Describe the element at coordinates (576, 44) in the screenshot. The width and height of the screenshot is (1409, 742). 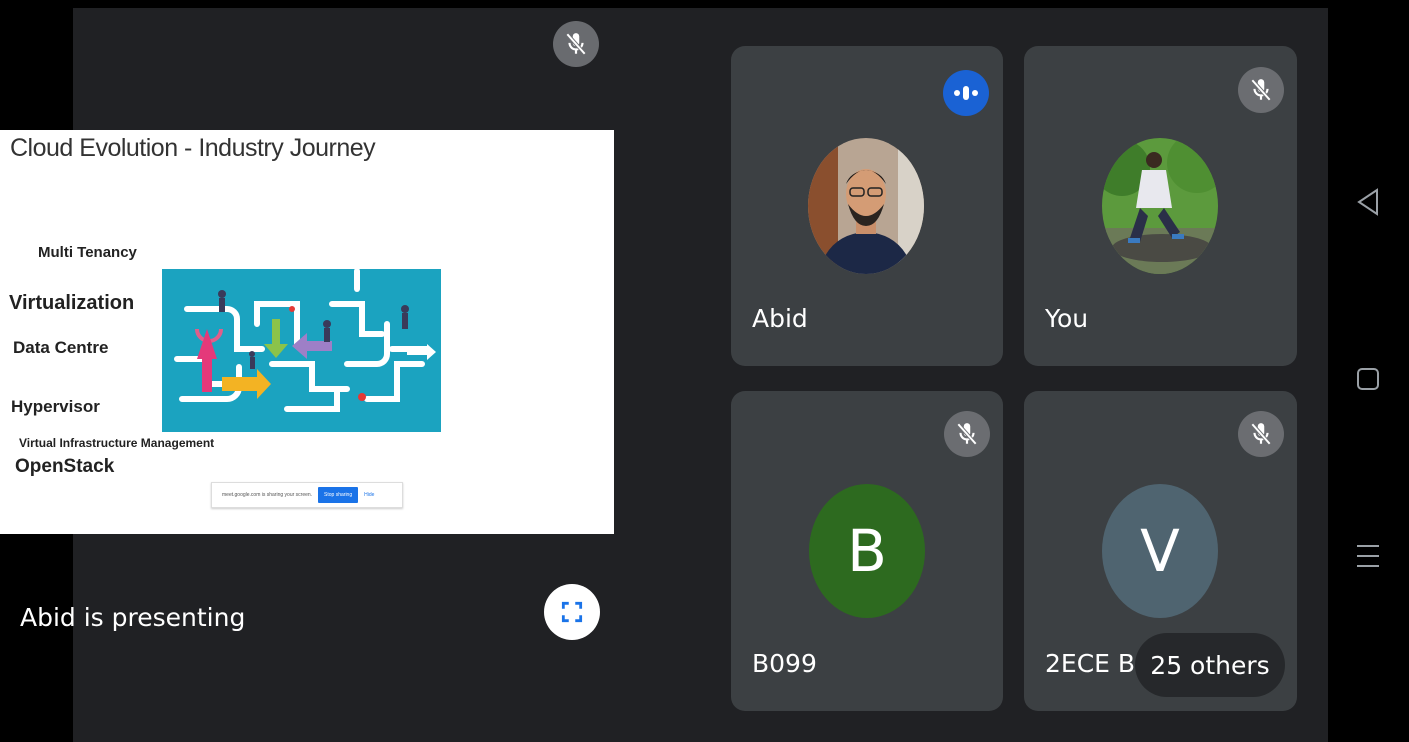
I see `presenter-muted-mic-icon` at that location.